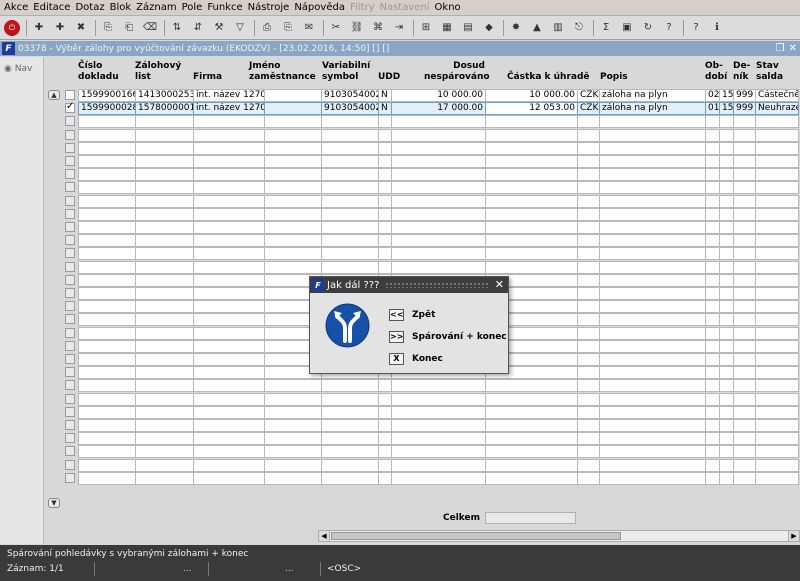 This screenshot has height=581, width=800. I want to click on cell-mena: CZK, so click(588, 95).